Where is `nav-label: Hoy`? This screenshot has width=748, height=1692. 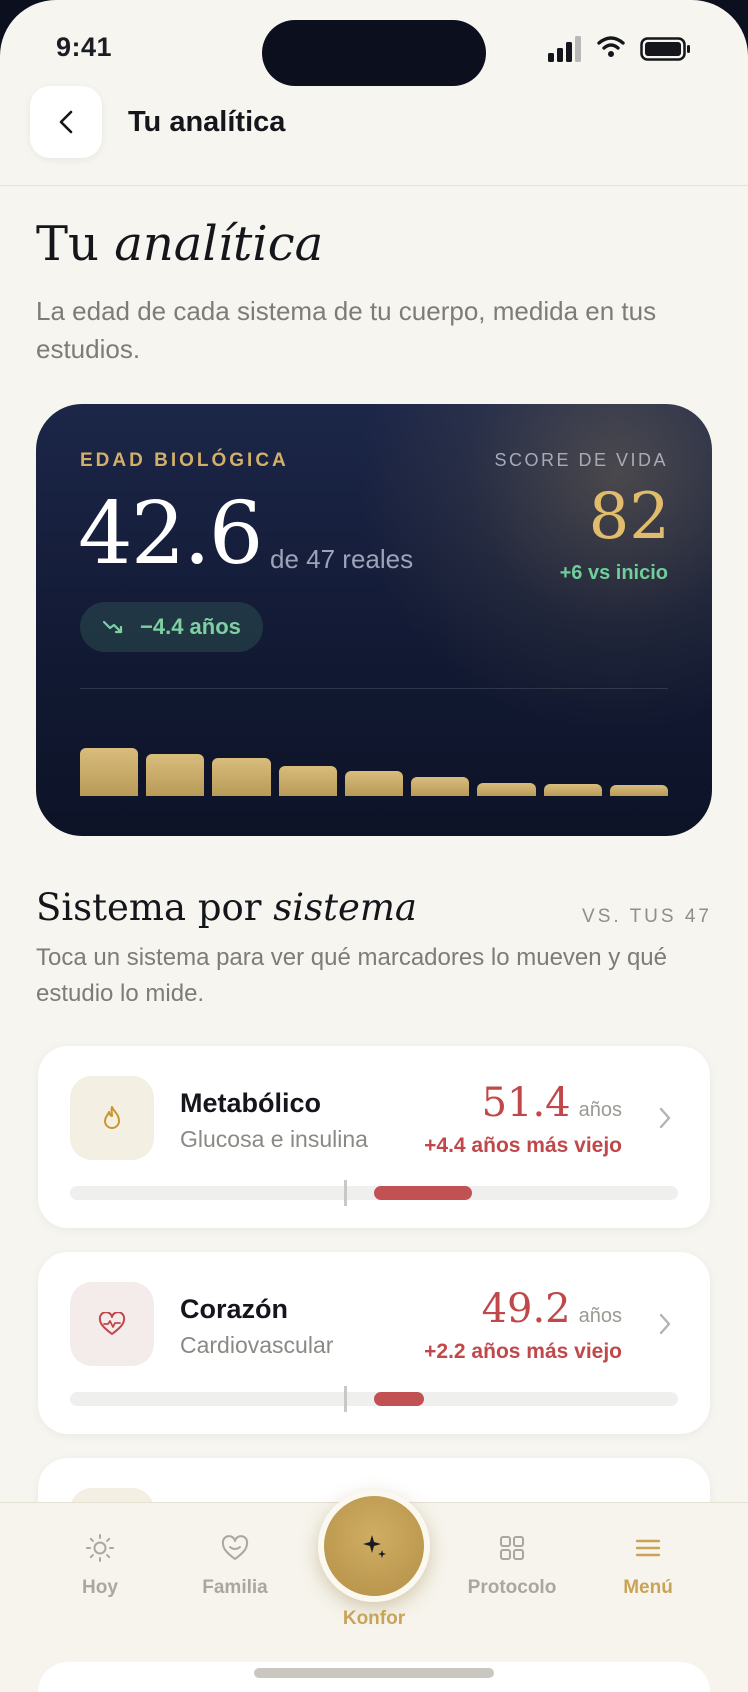 nav-label: Hoy is located at coordinates (100, 1587).